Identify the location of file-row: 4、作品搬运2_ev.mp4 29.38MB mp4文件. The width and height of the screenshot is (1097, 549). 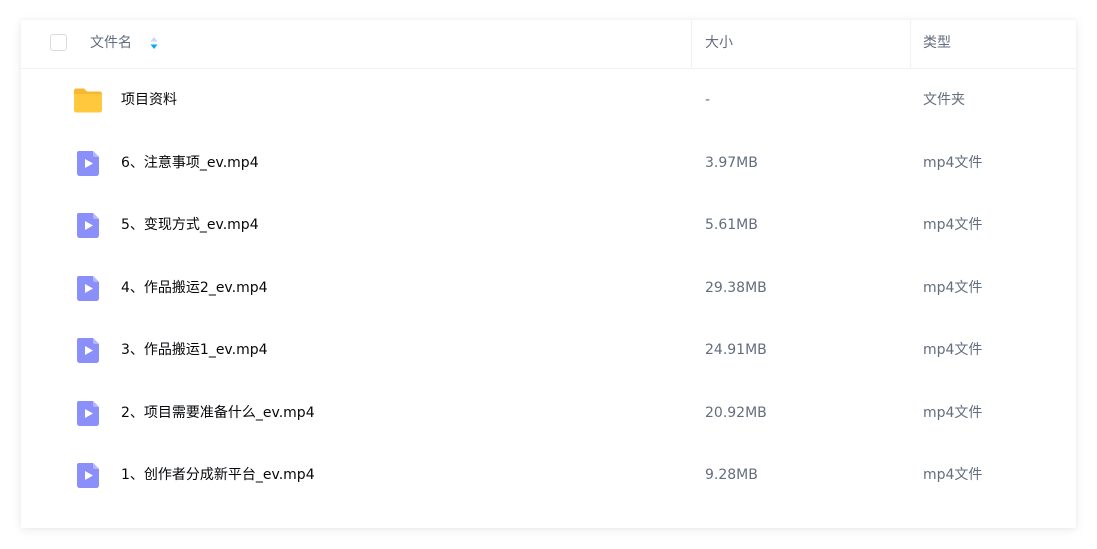
(548, 288).